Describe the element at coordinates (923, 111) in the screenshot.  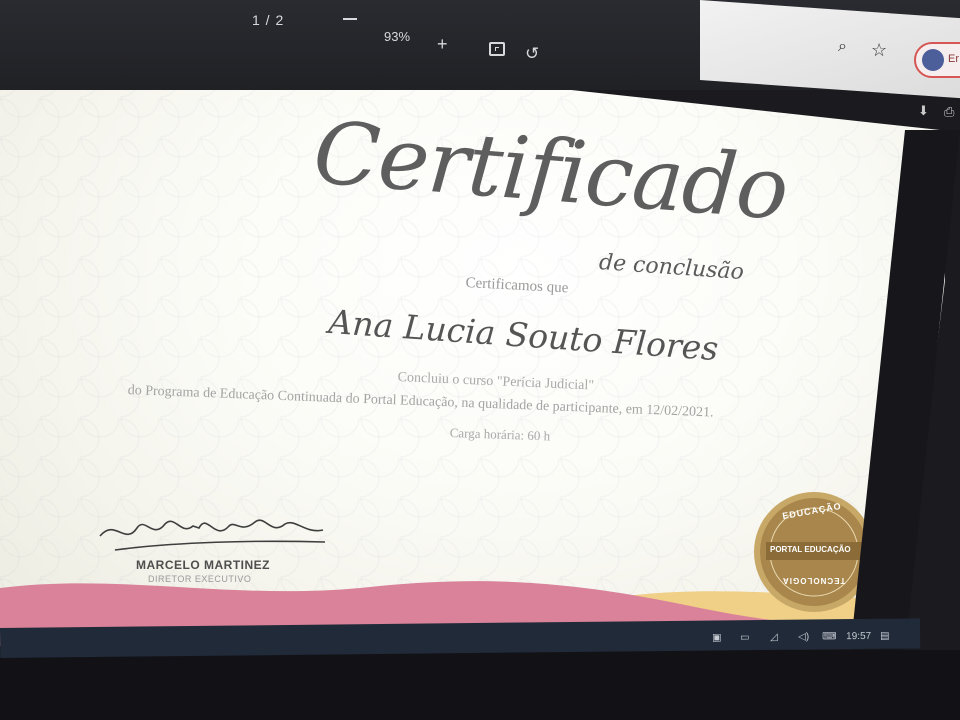
I see `download-icon: ⬇` at that location.